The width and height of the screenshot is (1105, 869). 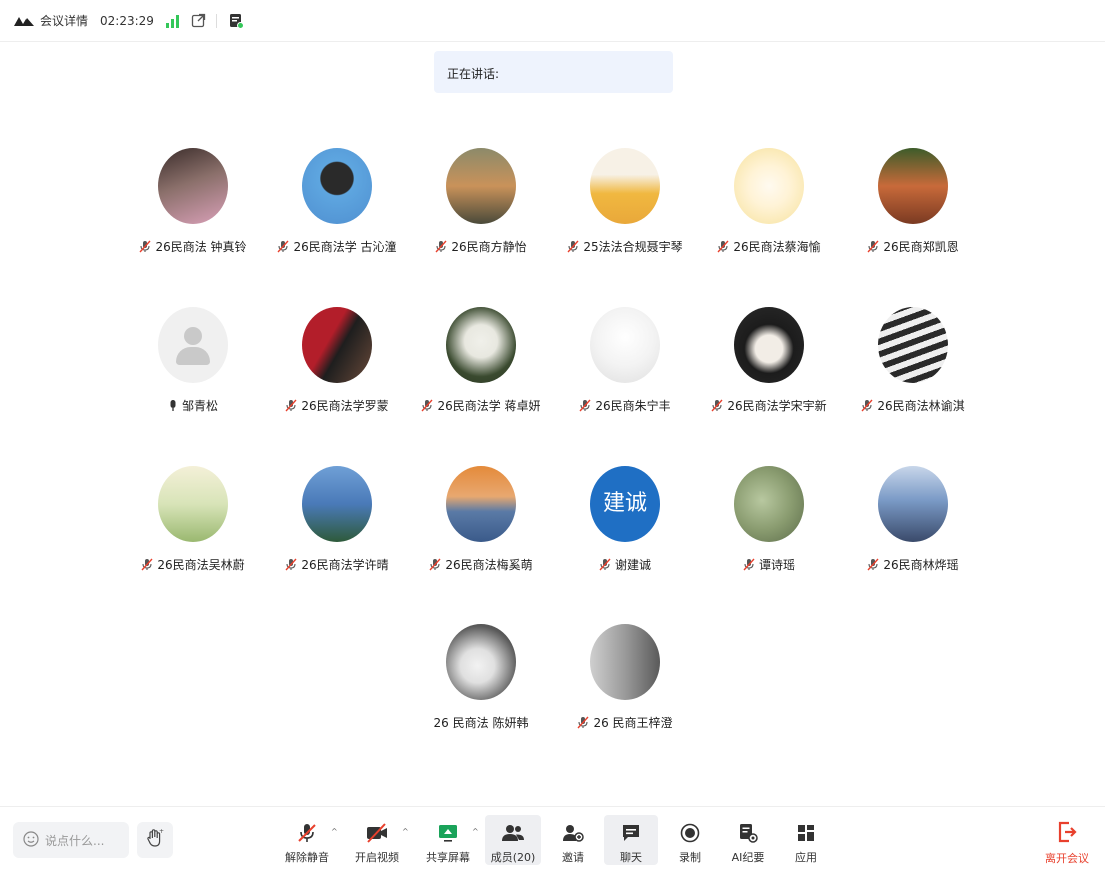 I want to click on external-window-icon, so click(x=198, y=20).